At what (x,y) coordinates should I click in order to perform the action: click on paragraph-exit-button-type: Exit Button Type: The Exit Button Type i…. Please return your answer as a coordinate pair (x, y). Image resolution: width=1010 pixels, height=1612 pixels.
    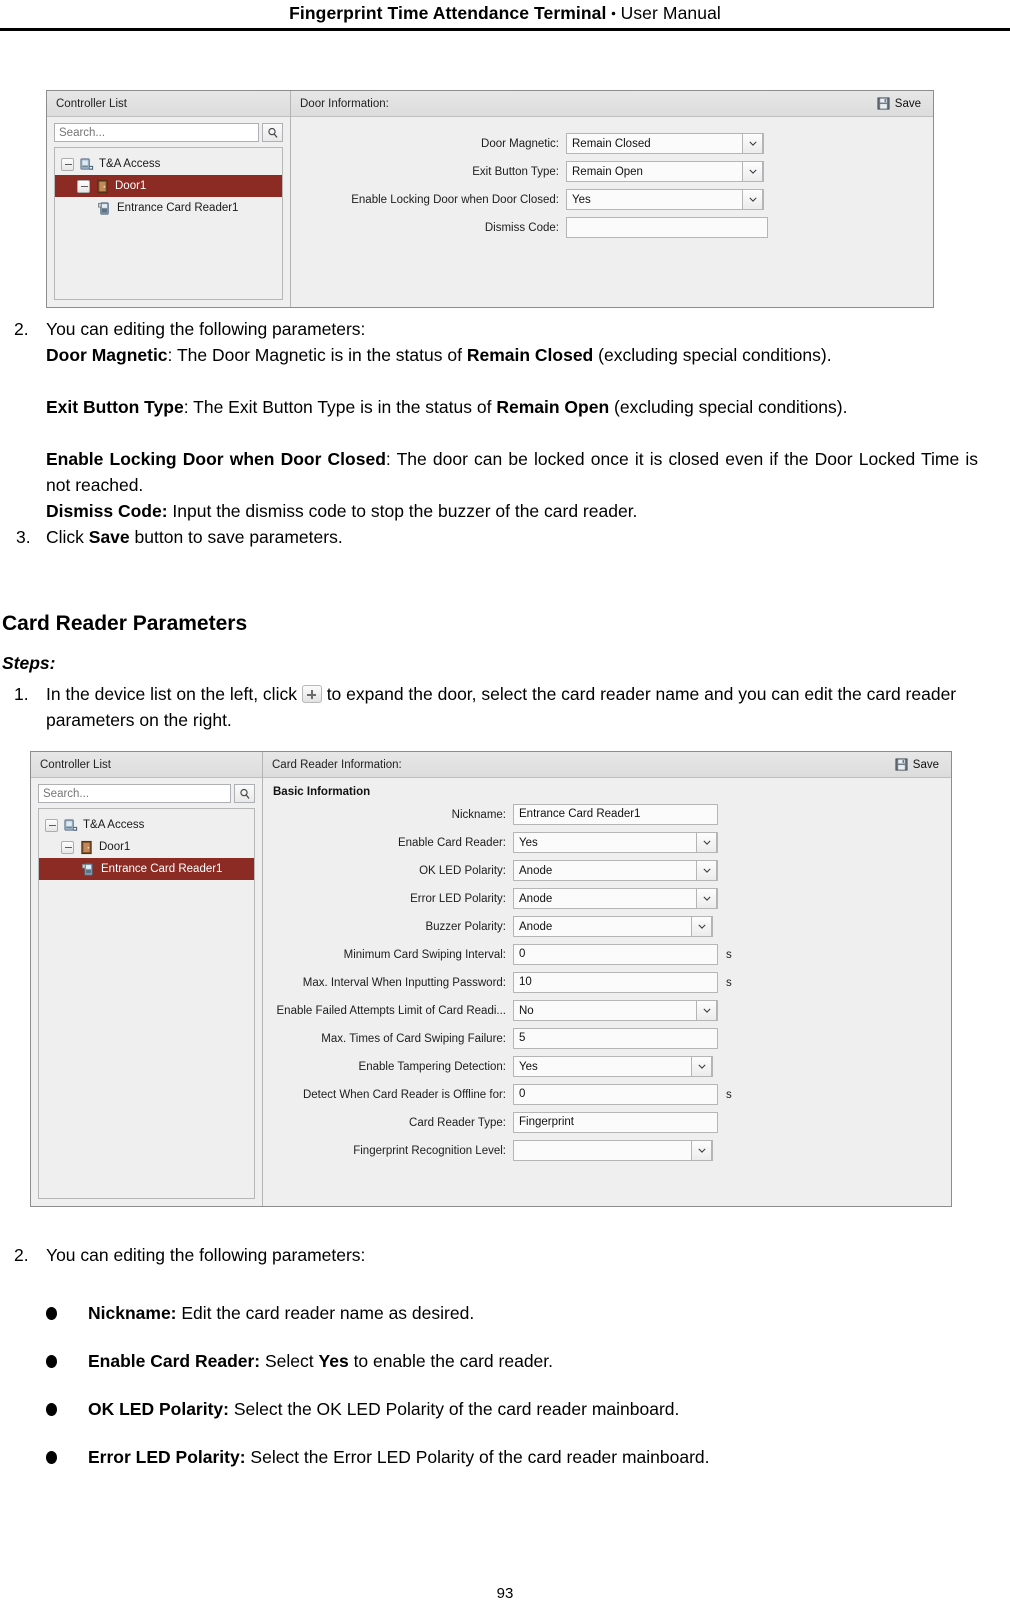
    Looking at the image, I should click on (512, 407).